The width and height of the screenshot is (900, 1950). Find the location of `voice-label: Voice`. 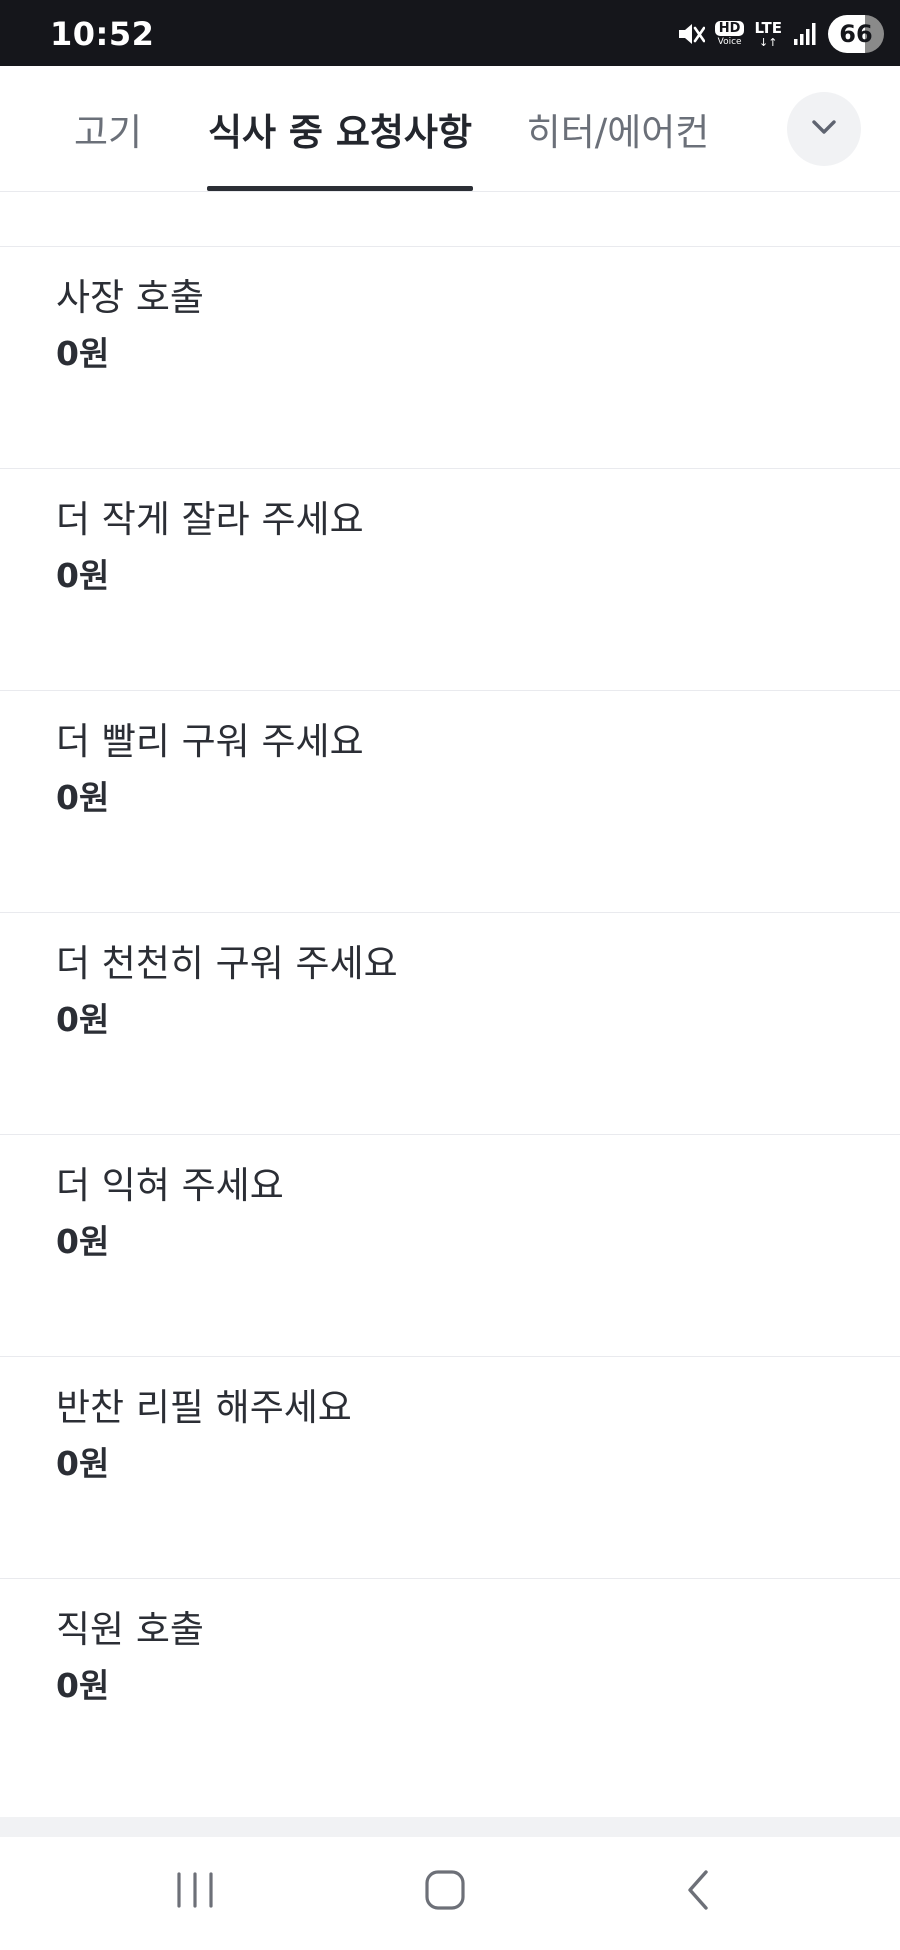

voice-label: Voice is located at coordinates (729, 42).